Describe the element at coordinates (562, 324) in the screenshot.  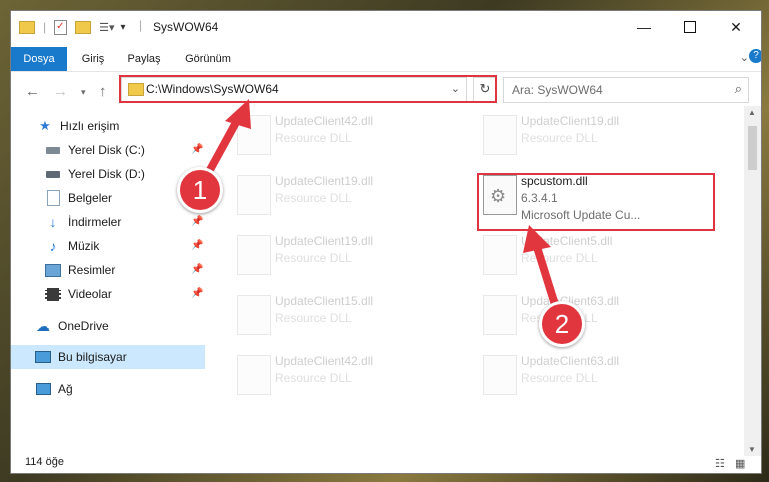
I see `annotation-badge-2: 2` at that location.